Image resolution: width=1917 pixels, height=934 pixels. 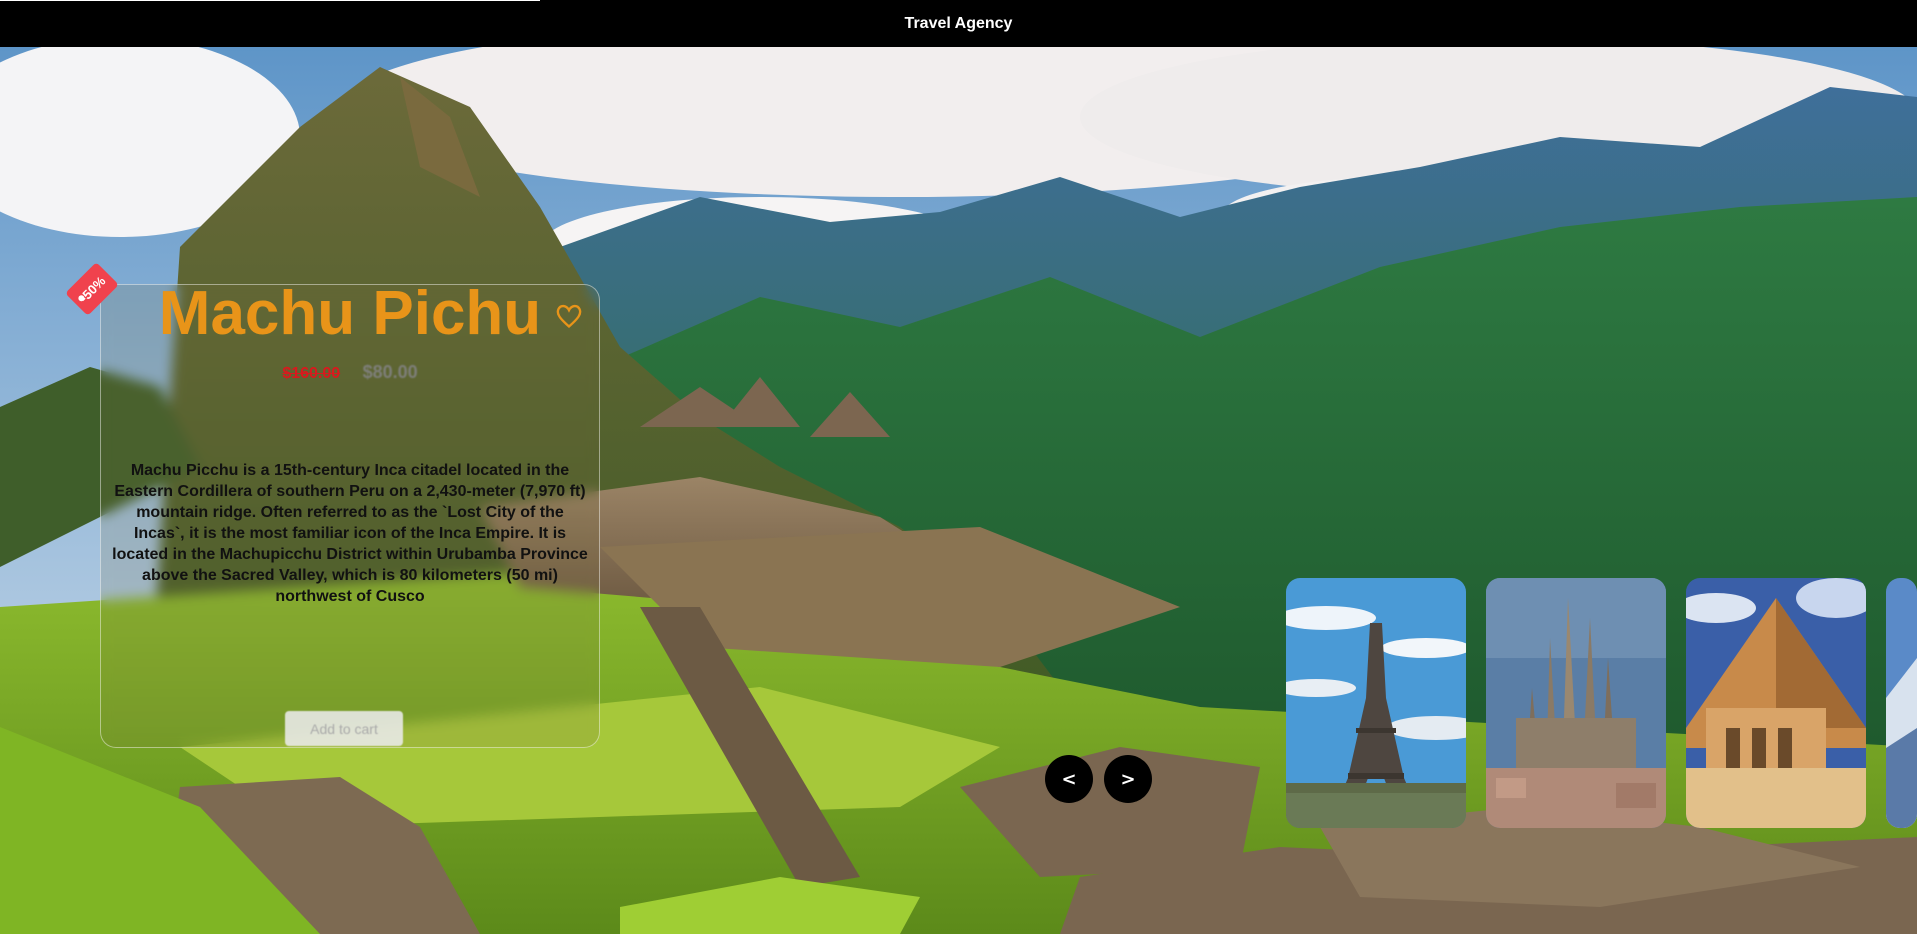 I want to click on chevron-right-icon: >, so click(x=1128, y=779).